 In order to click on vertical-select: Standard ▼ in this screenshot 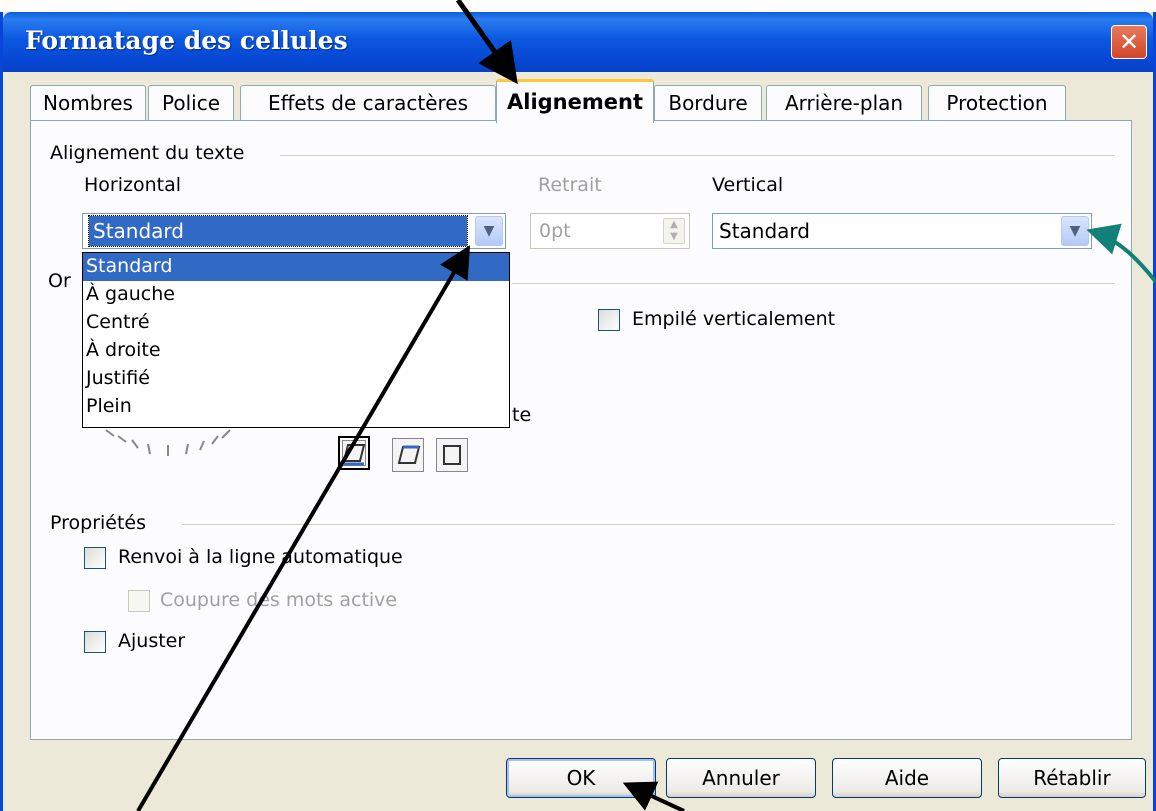, I will do `click(902, 231)`.